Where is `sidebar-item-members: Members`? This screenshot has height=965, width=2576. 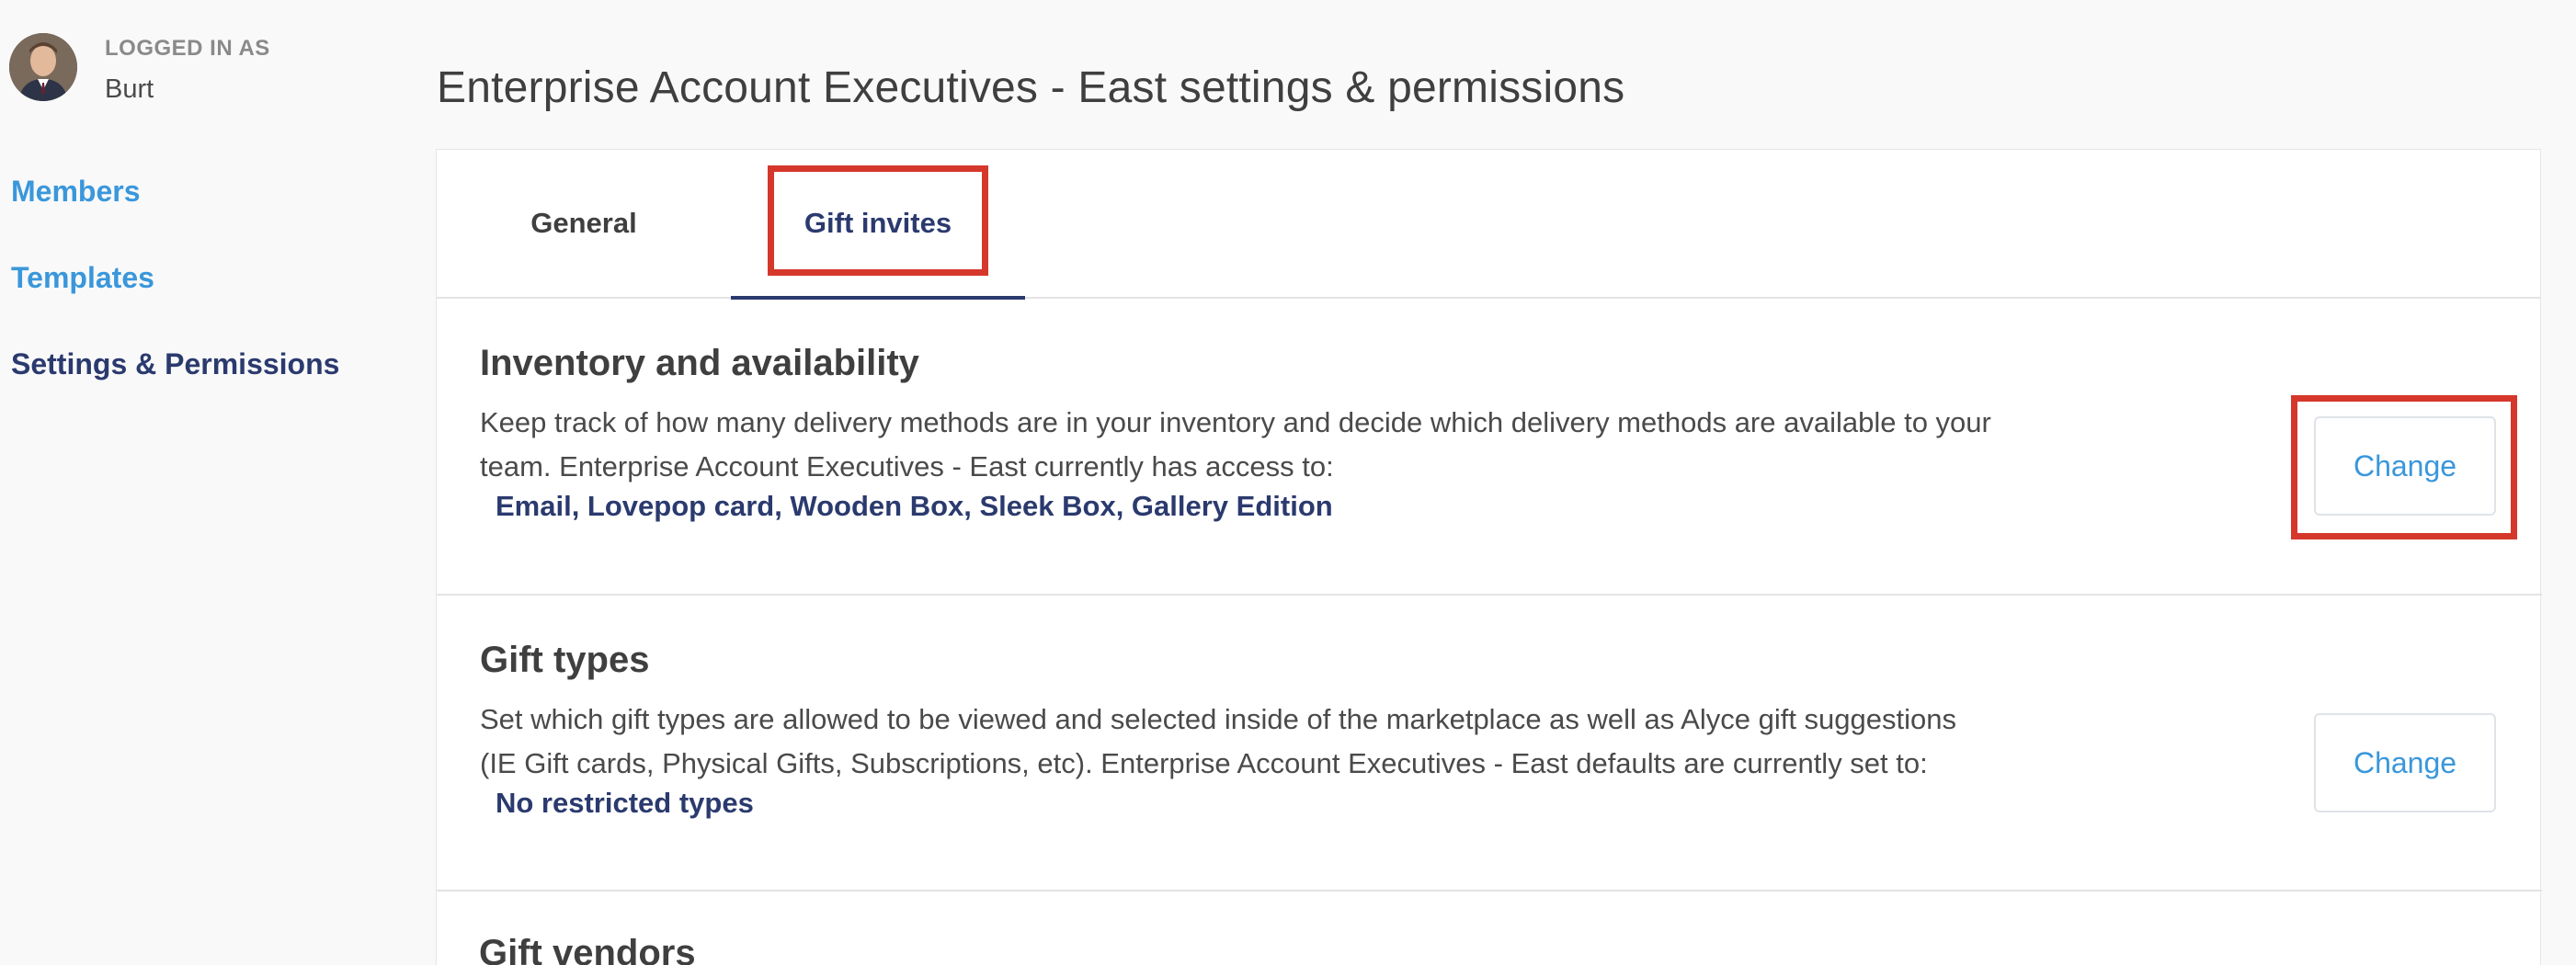 sidebar-item-members: Members is located at coordinates (175, 191).